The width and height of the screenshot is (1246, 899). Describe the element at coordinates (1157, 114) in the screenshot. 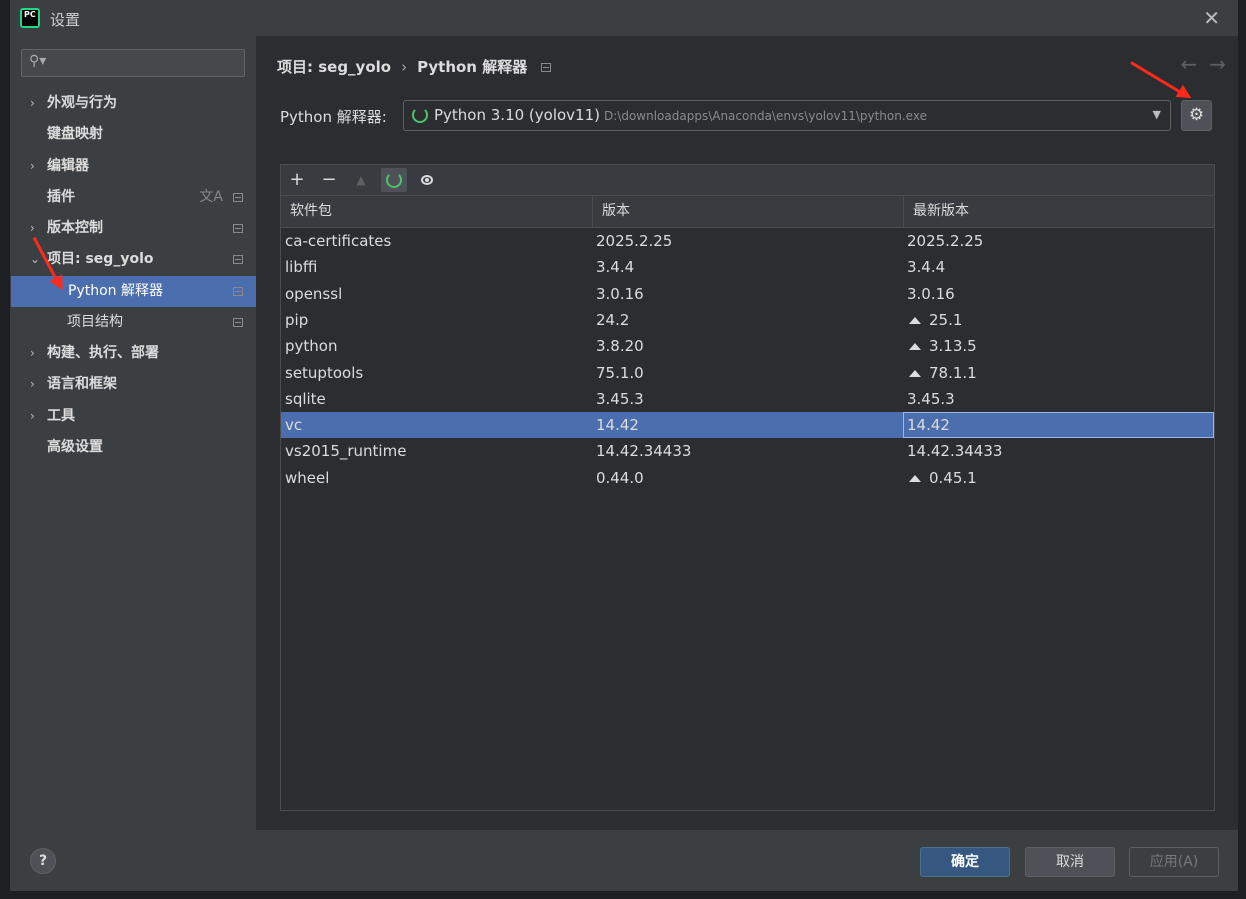

I see `chevron-down-icon: ▼` at that location.